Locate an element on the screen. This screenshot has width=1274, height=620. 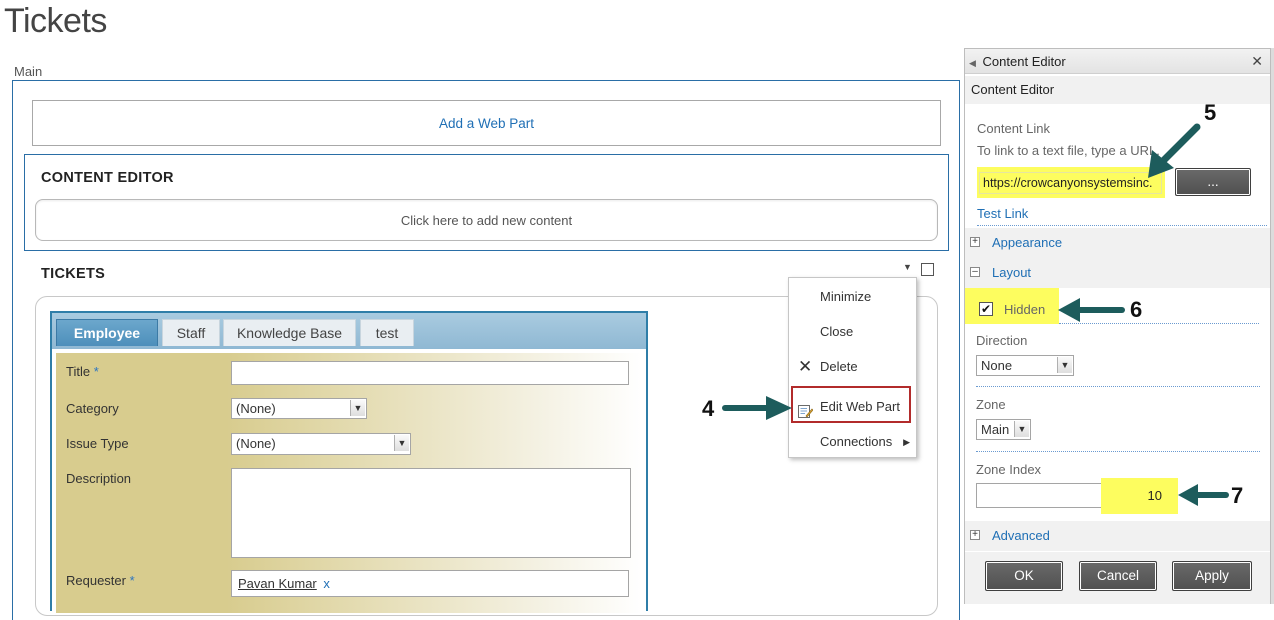
callout-number-5: 5 is located at coordinates (1210, 112).